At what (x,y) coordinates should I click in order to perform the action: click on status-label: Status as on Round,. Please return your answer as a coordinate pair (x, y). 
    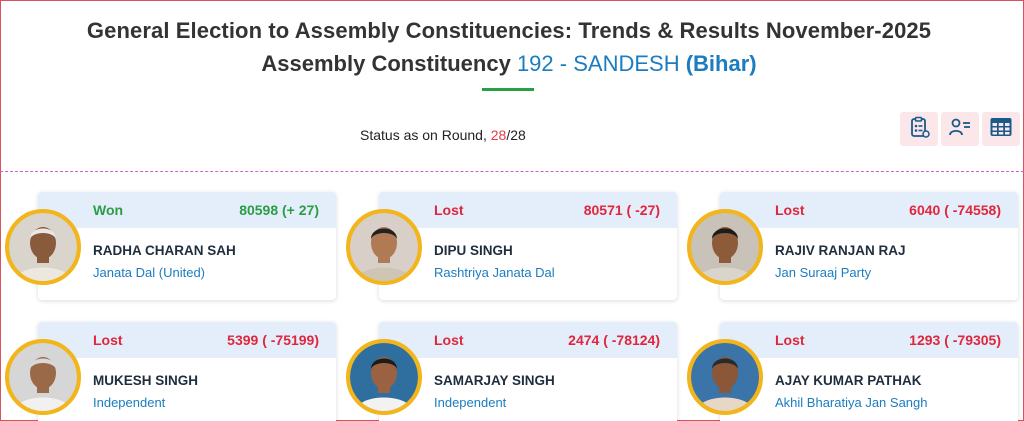
    Looking at the image, I should click on (423, 135).